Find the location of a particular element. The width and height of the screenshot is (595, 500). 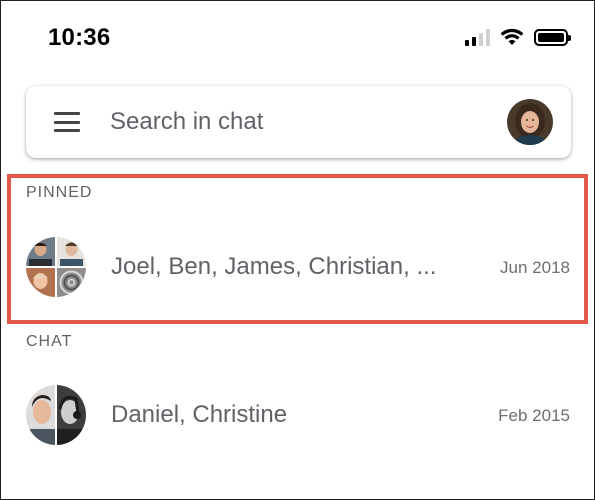

group-avatar-four-people is located at coordinates (56, 267).